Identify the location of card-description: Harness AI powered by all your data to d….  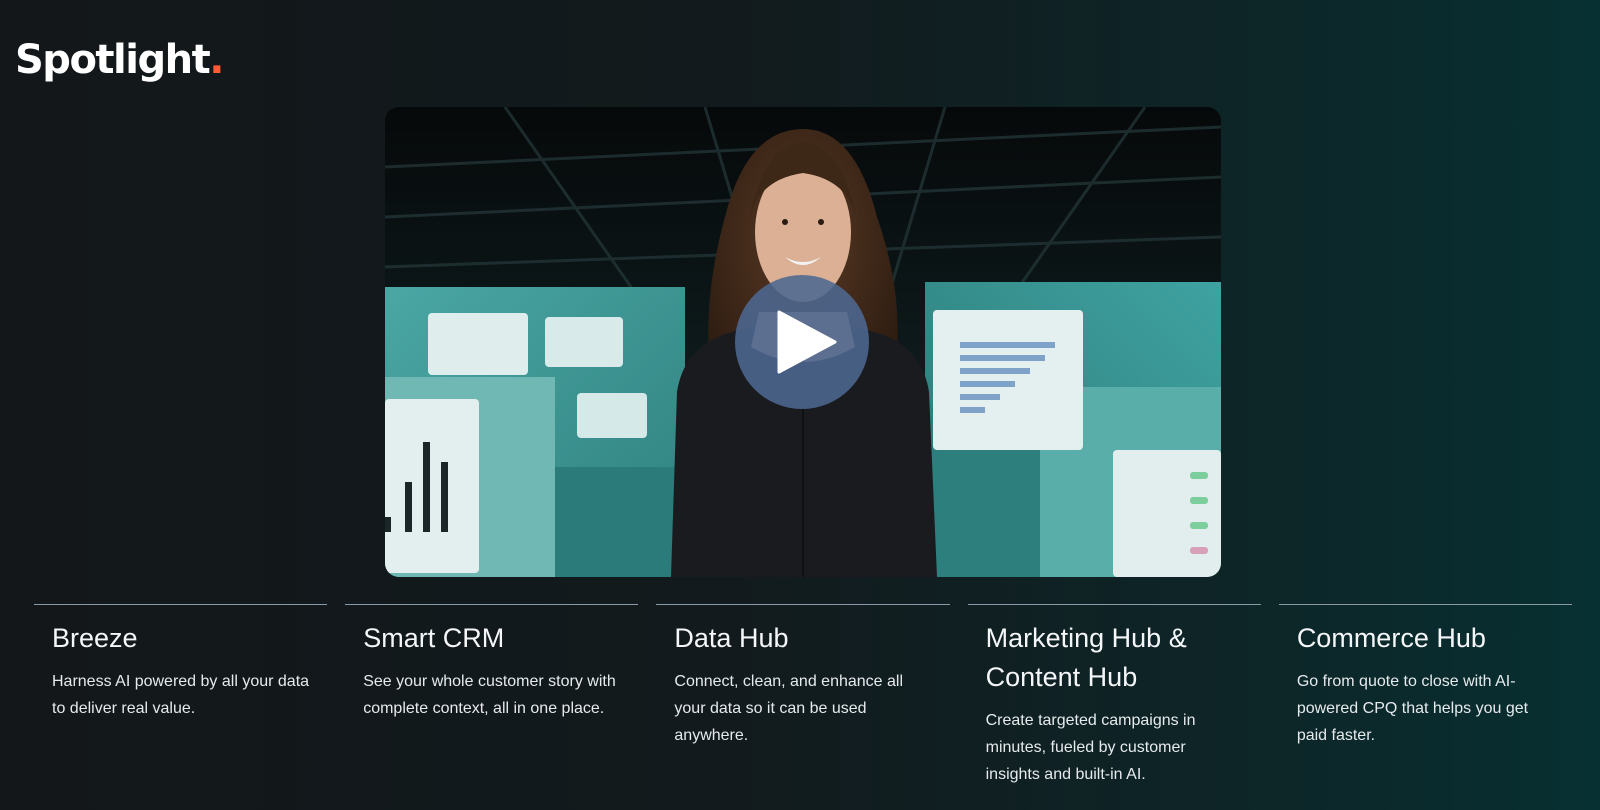
(181, 695).